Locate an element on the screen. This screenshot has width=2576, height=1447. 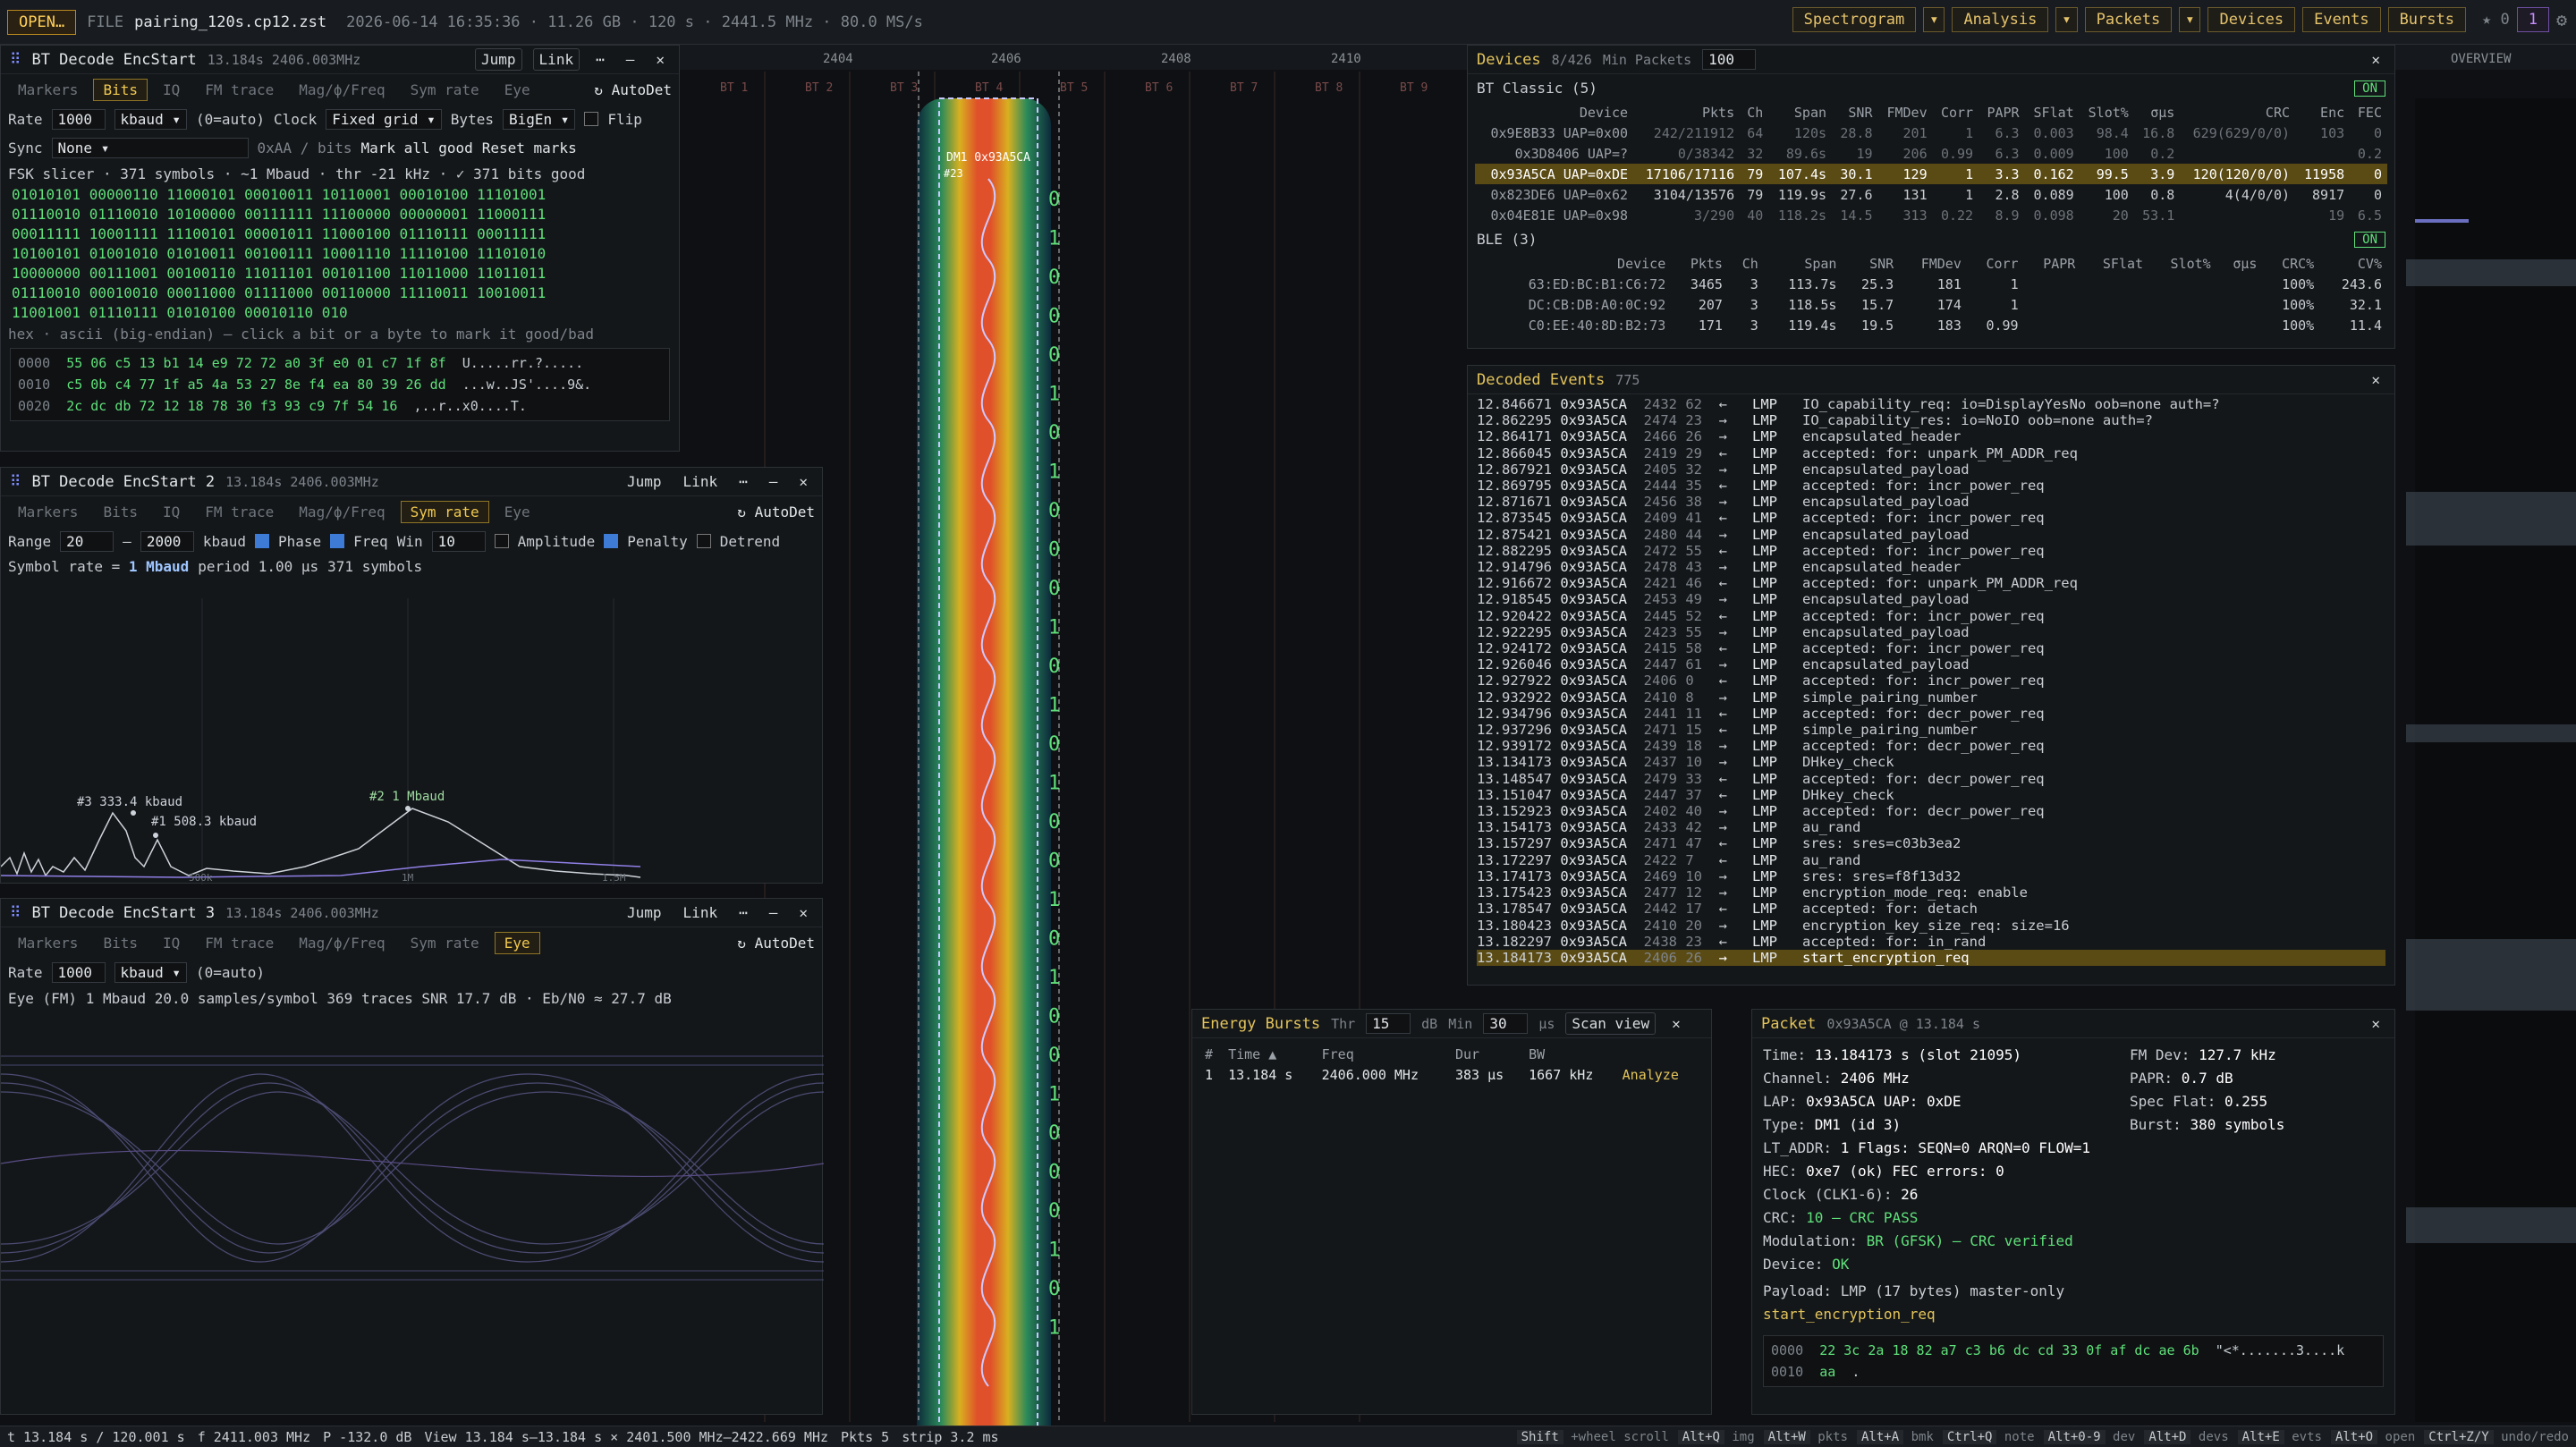
event-row: 13.154173 0x93A5CA 2433 42 → LMP au_rand is located at coordinates (1931, 827).